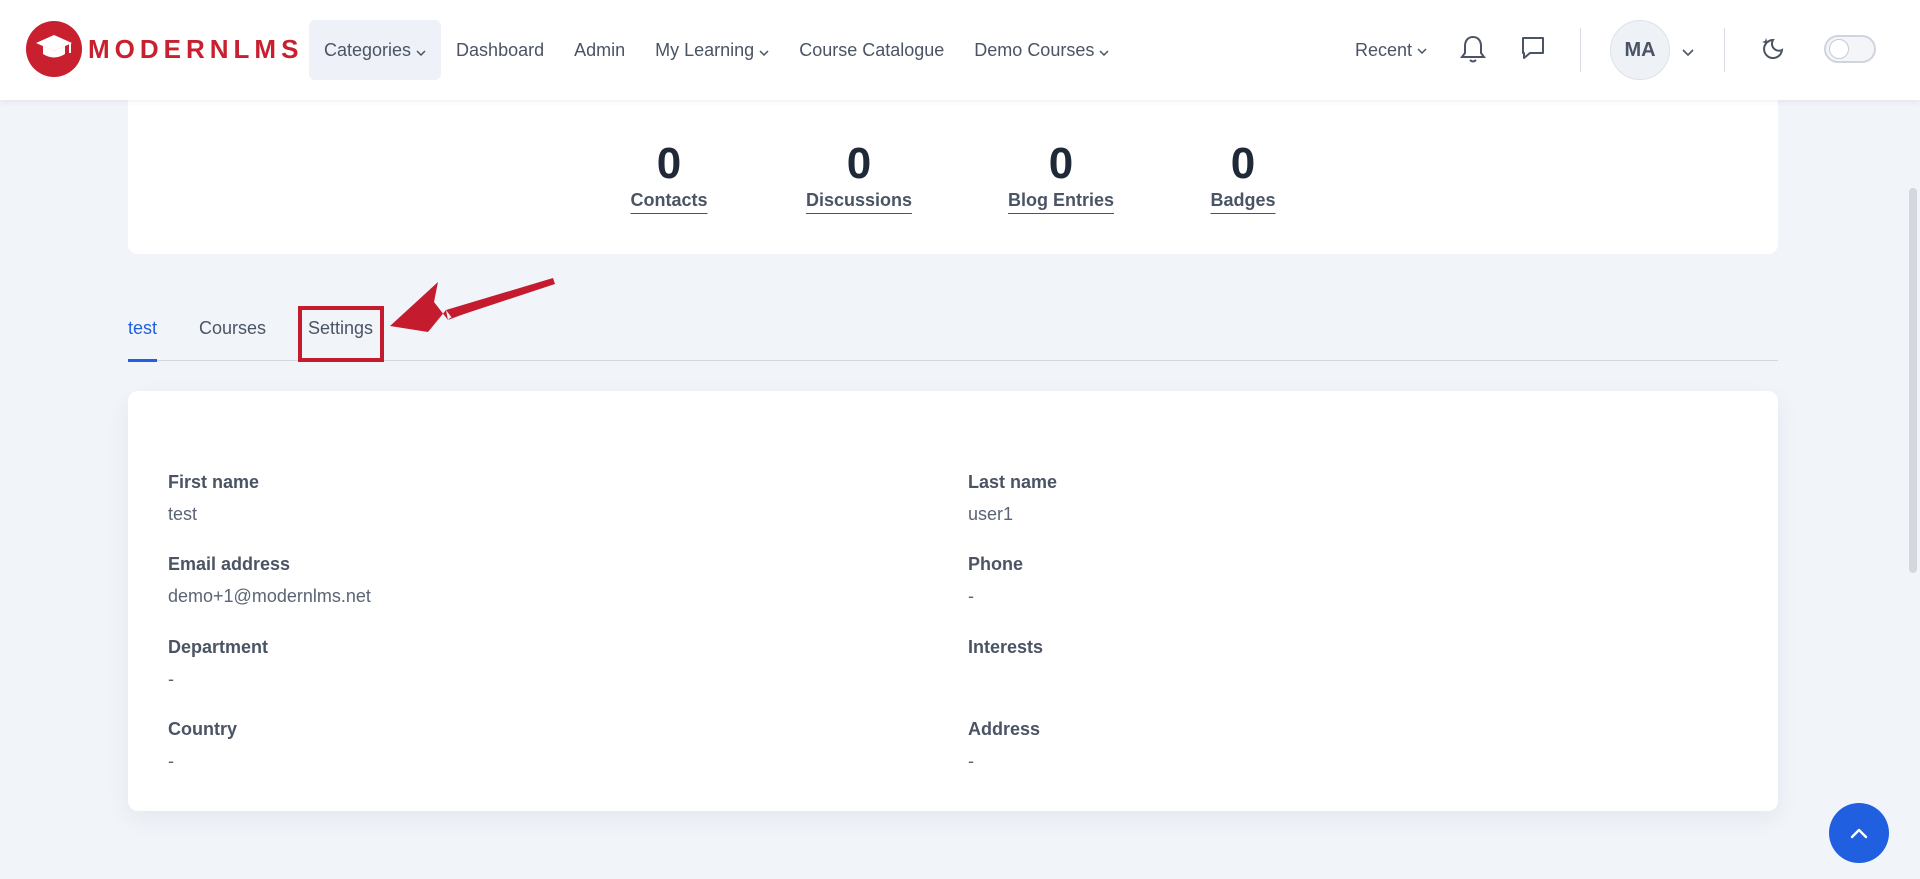 The width and height of the screenshot is (1920, 879). What do you see at coordinates (1012, 498) in the screenshot?
I see `field-last-name: Last name user1` at bounding box center [1012, 498].